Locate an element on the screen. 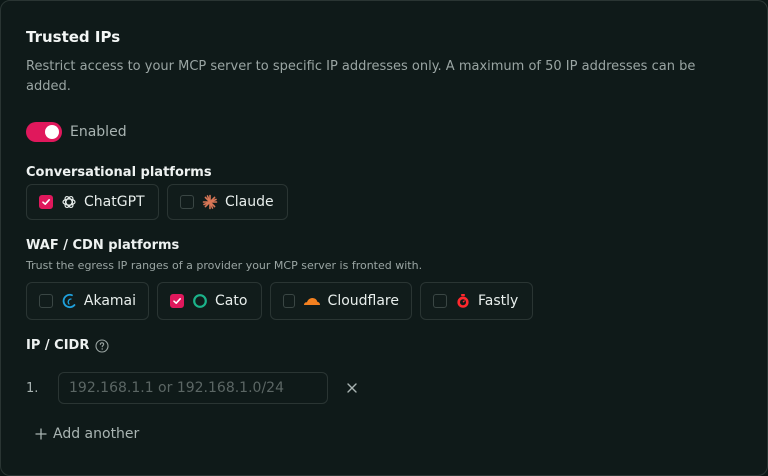 The height and width of the screenshot is (476, 768). option-label: Claude is located at coordinates (249, 202).